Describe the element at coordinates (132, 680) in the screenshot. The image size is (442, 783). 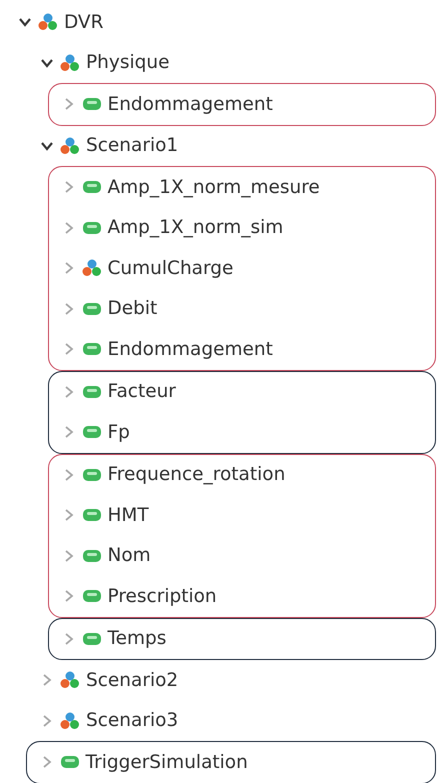
I see `tree-item-label: Scenario2` at that location.